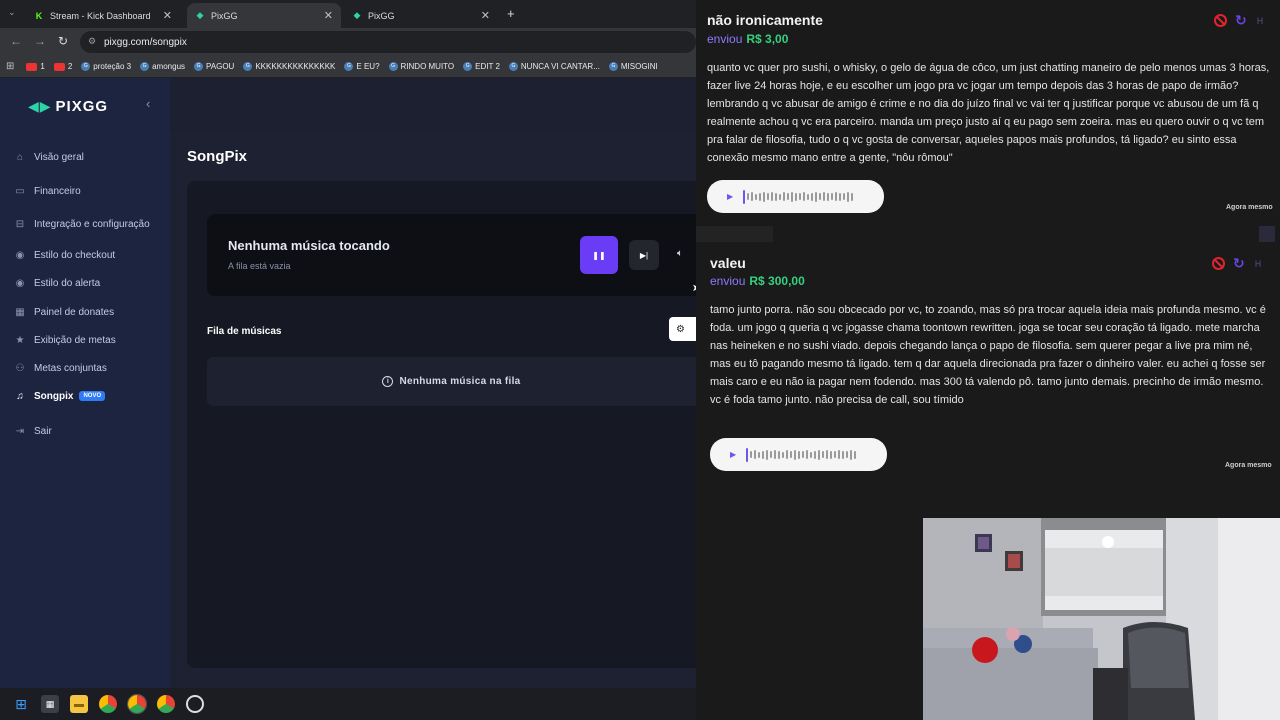  What do you see at coordinates (103, 15) in the screenshot?
I see `tab-kick-dashboard: K Stream - Kick Dashboard ✕` at bounding box center [103, 15].